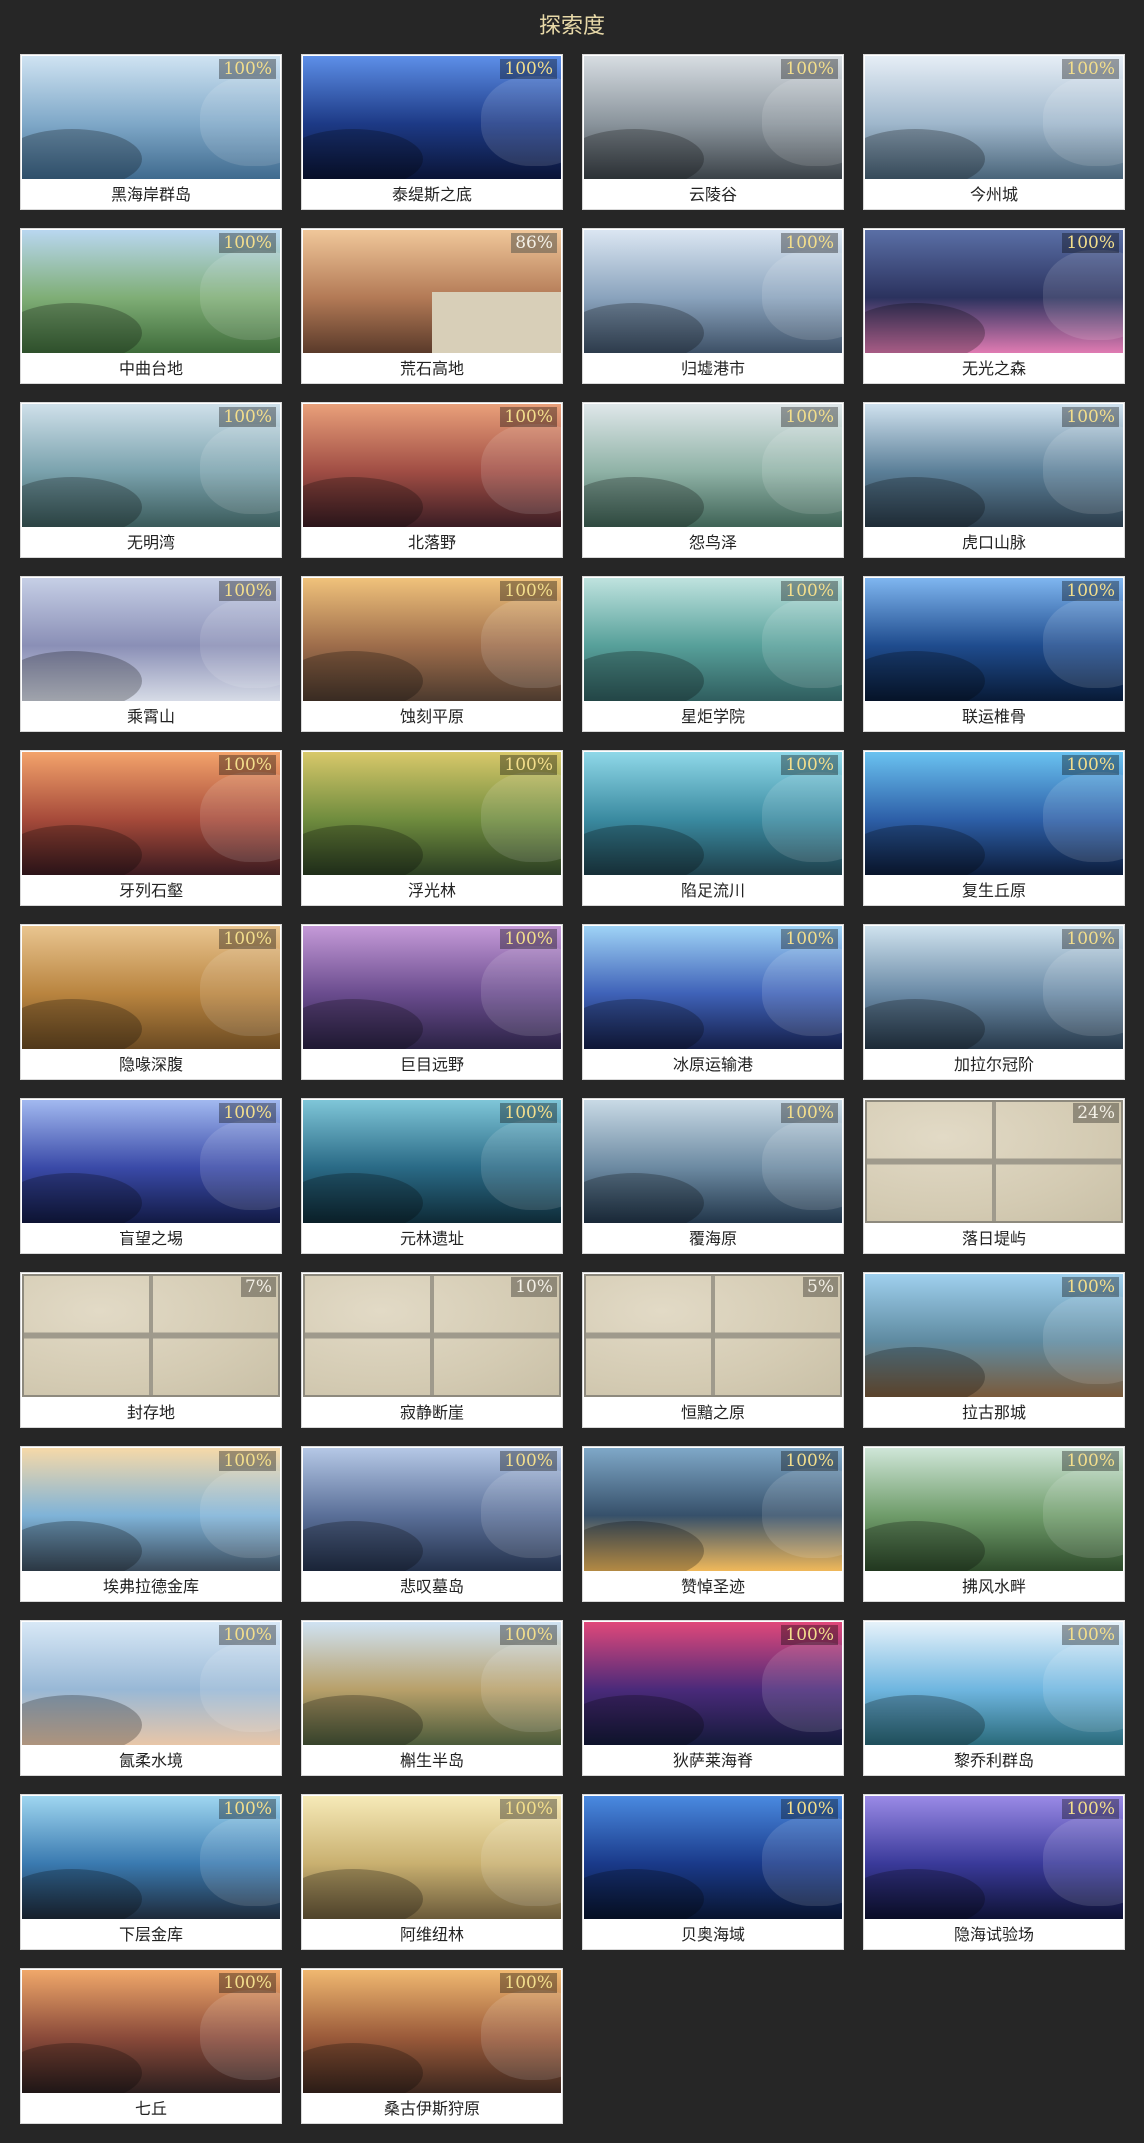 The image size is (1144, 2143). What do you see at coordinates (712, 1586) in the screenshot?
I see `region-name: 赞悼圣迹` at bounding box center [712, 1586].